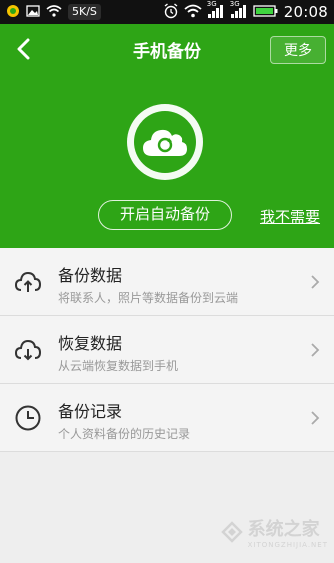  Describe the element at coordinates (90, 275) in the screenshot. I see `list-item-title: 备份数据` at that location.